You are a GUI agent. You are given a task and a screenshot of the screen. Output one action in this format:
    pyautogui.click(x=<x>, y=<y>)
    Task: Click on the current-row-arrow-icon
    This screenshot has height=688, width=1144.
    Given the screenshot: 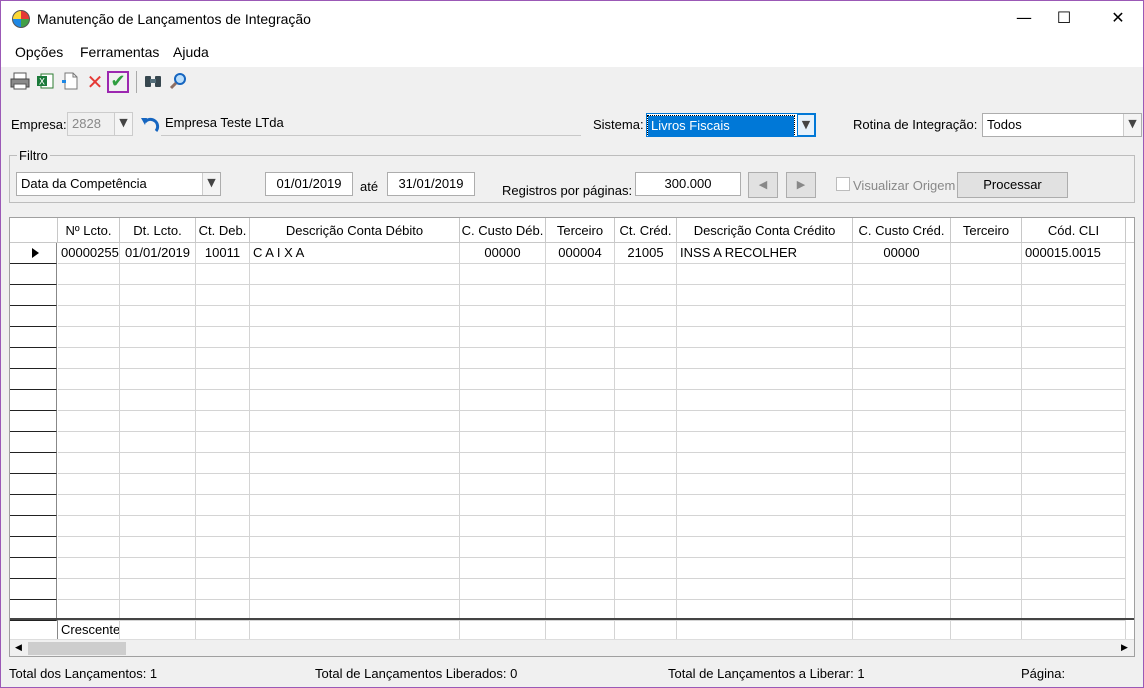 What is the action you would take?
    pyautogui.click(x=33, y=253)
    